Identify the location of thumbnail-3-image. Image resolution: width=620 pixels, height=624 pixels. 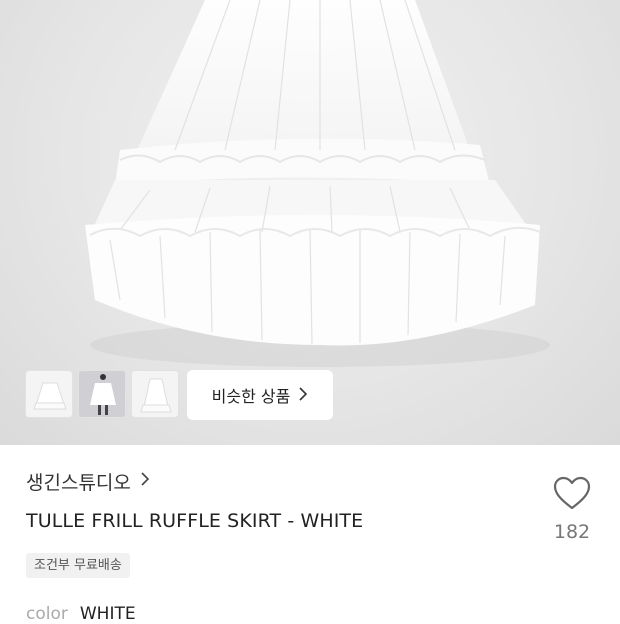
(156, 395).